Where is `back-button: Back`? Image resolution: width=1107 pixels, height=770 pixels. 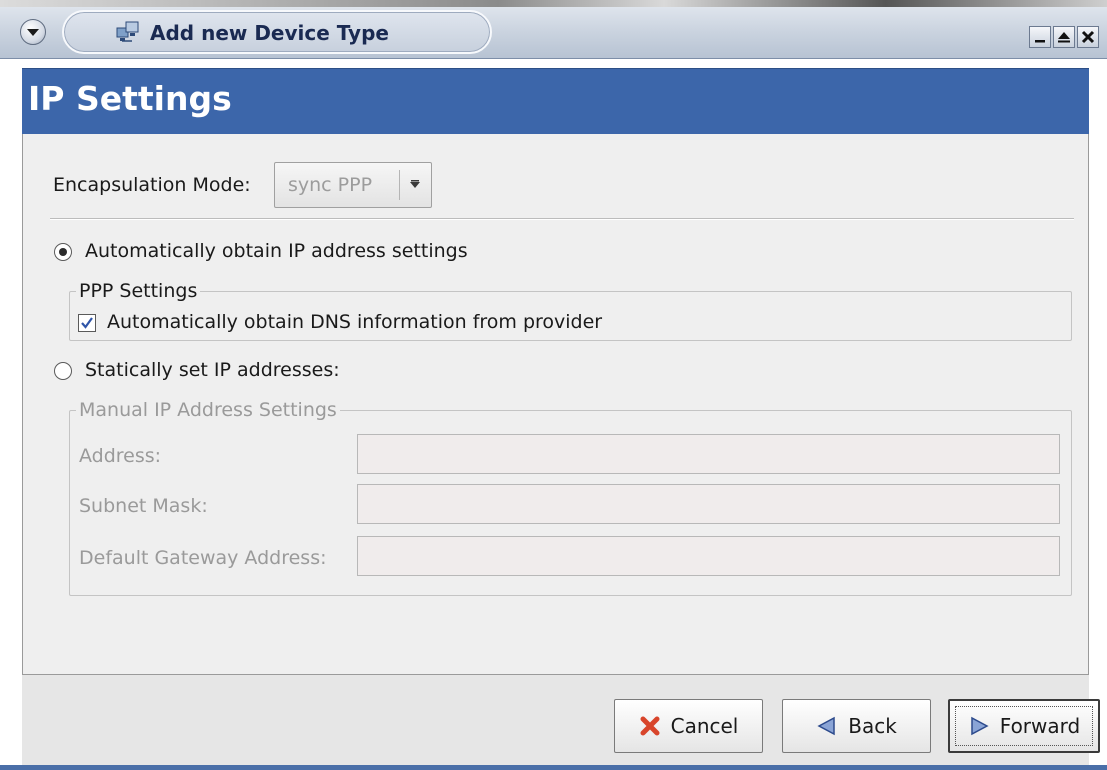 back-button: Back is located at coordinates (856, 726).